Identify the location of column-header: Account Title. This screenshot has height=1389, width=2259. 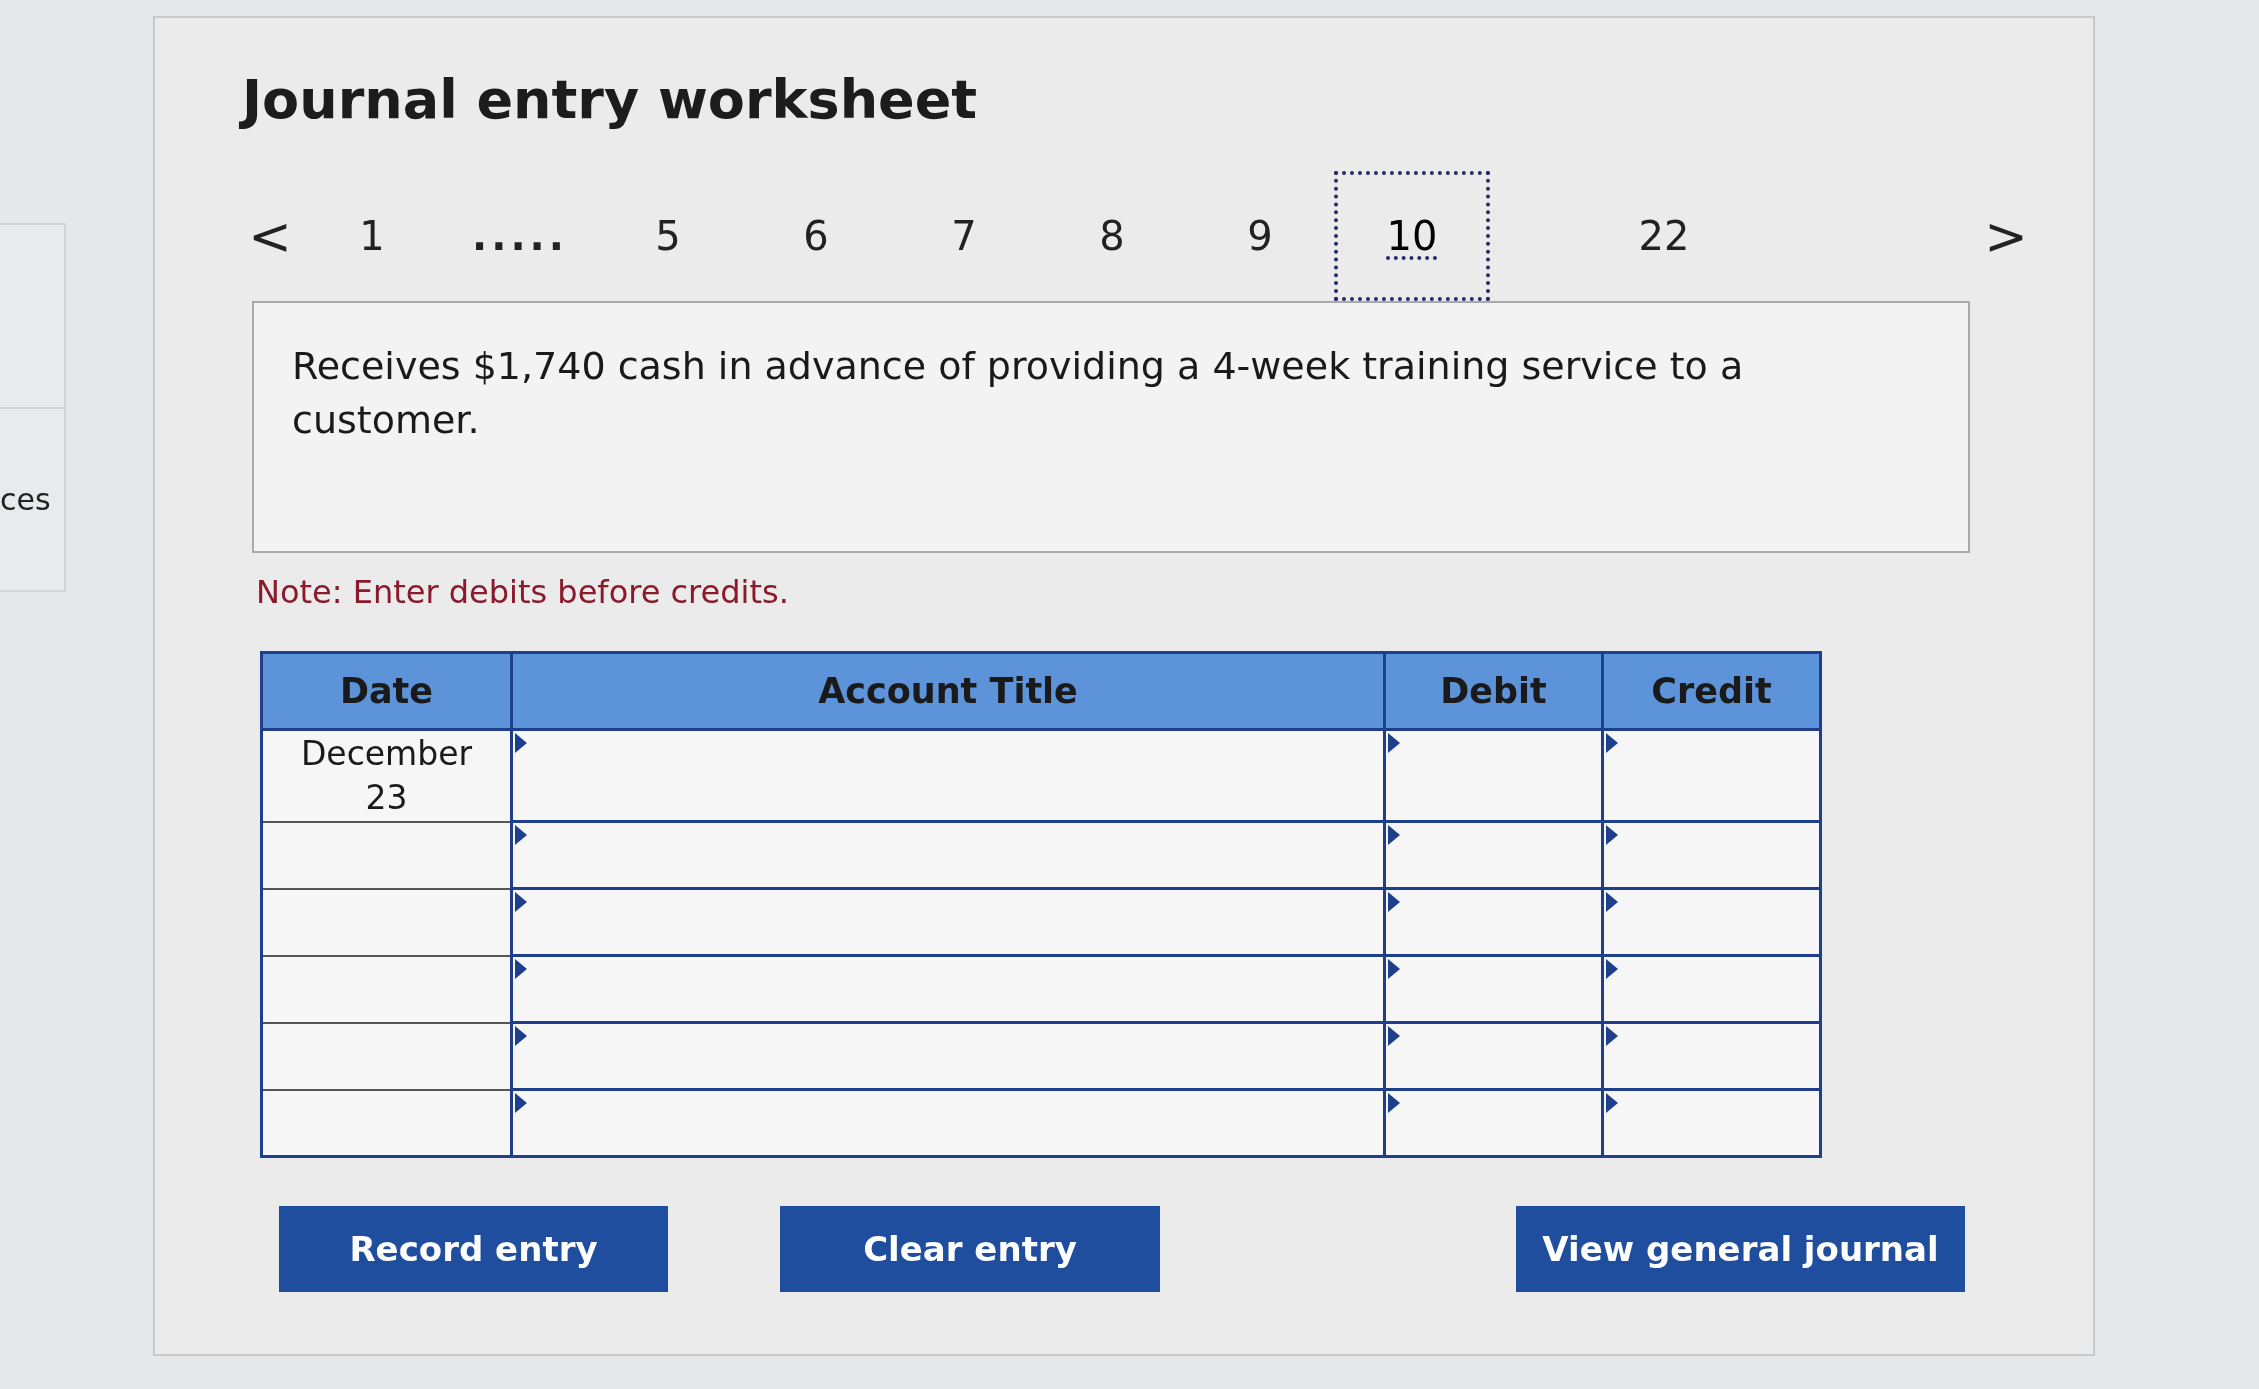
(948, 691).